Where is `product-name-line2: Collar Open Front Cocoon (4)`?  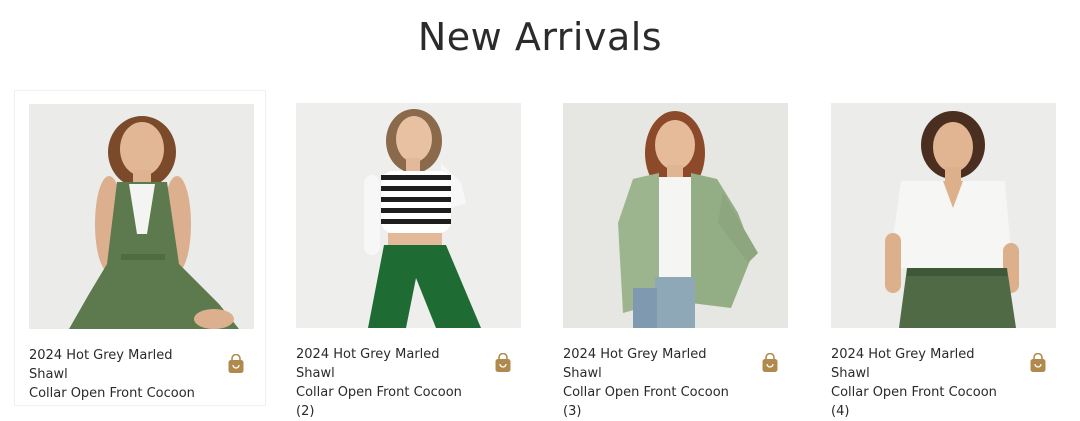
product-name-line2: Collar Open Front Cocoon (4) is located at coordinates (914, 402).